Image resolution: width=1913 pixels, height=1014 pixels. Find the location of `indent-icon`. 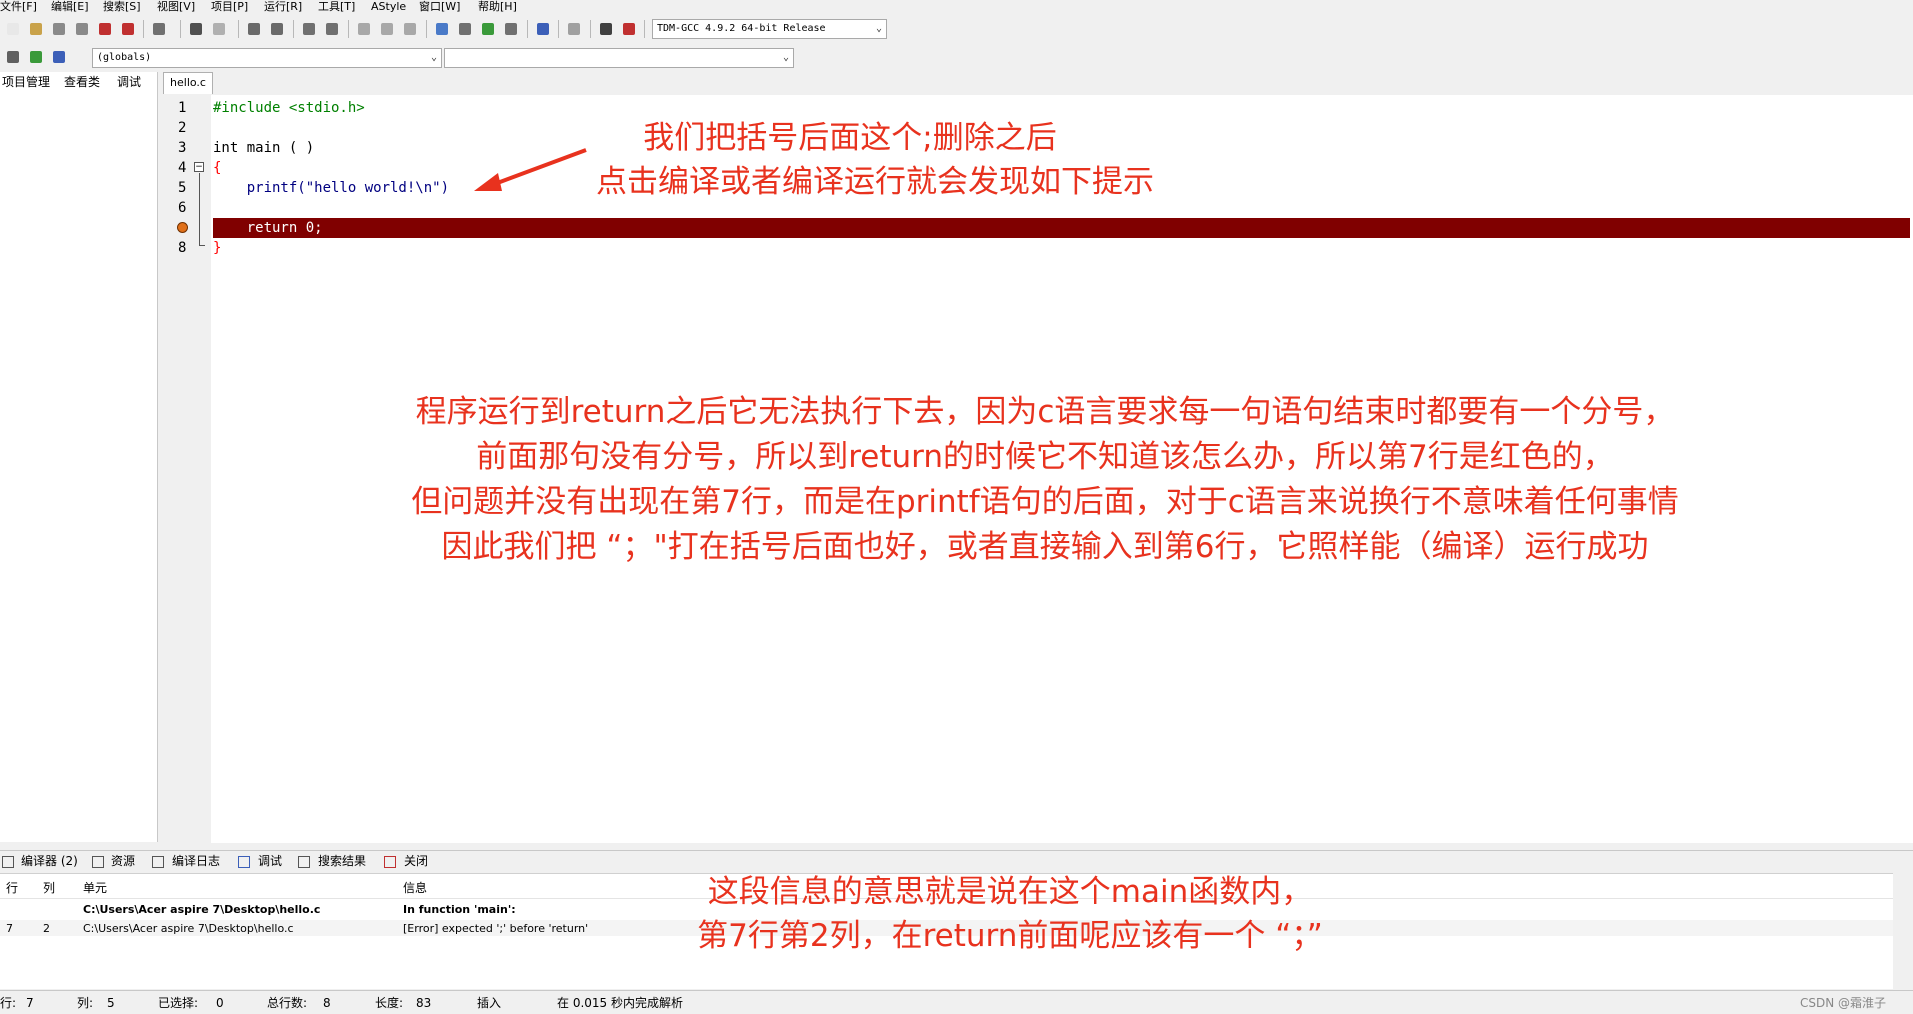

indent-icon is located at coordinates (309, 29).